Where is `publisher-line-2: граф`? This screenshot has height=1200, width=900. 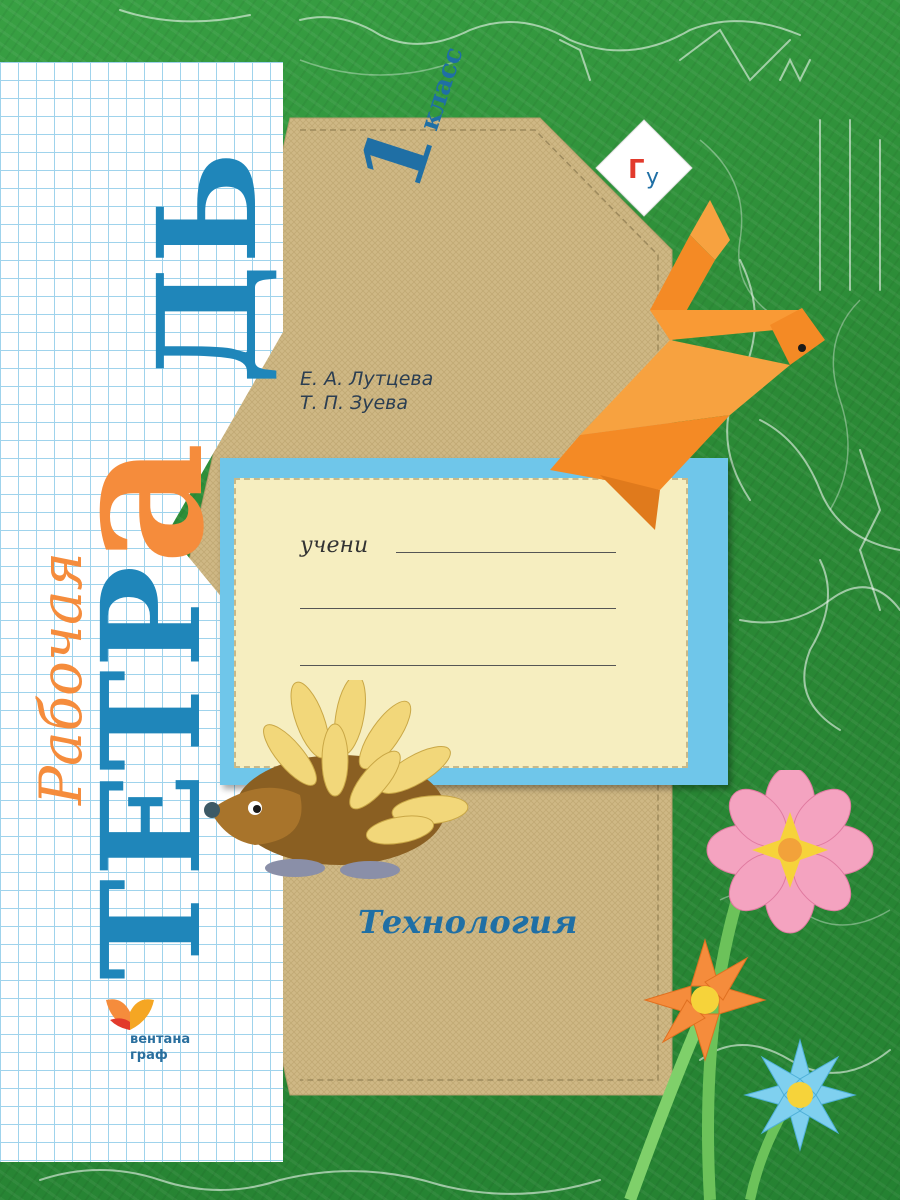 publisher-line-2: граф is located at coordinates (149, 1055).